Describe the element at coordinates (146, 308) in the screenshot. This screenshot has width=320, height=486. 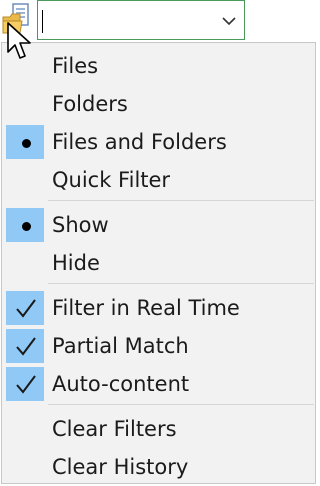
I see `menu-item-label: Filter in Real Time` at that location.